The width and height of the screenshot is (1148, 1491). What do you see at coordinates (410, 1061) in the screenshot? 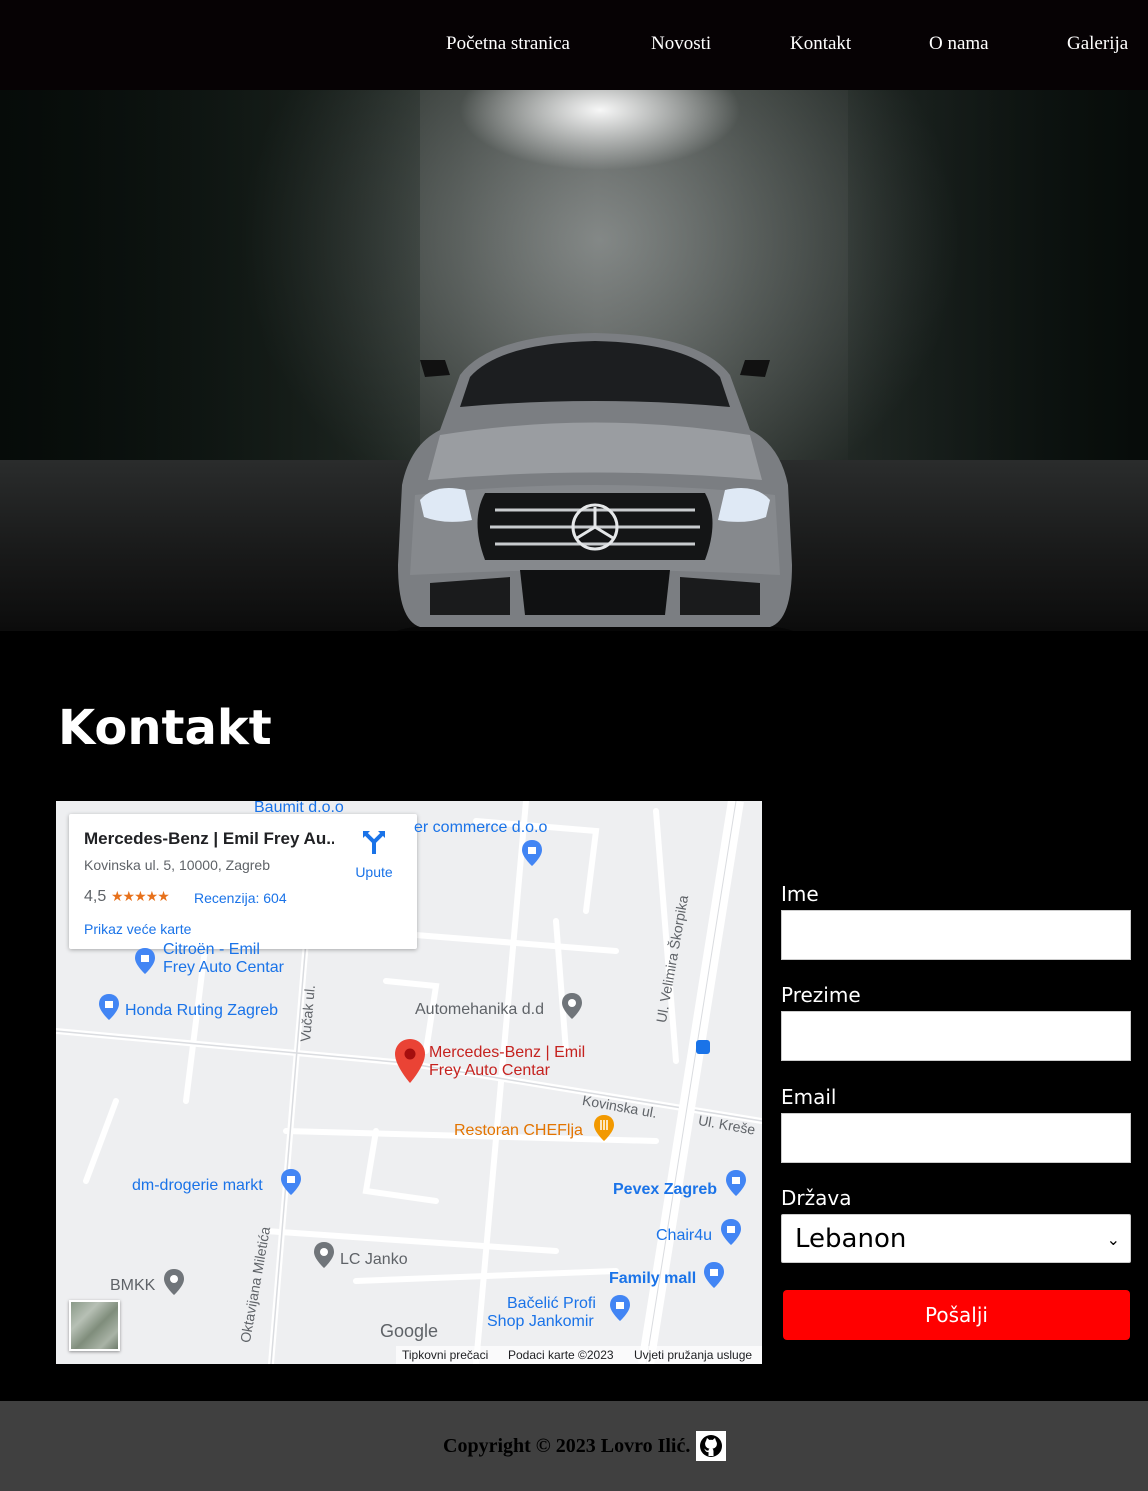
I see `selected-location-pin-icon` at bounding box center [410, 1061].